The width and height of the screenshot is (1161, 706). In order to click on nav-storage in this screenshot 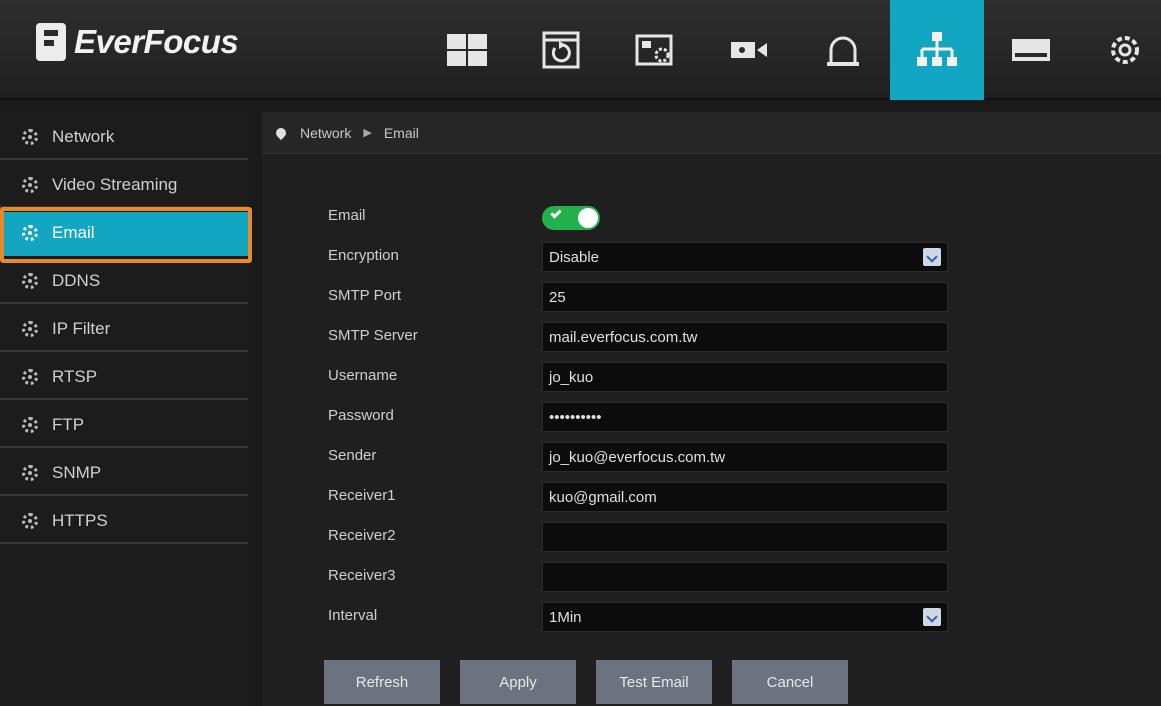, I will do `click(1031, 50)`.